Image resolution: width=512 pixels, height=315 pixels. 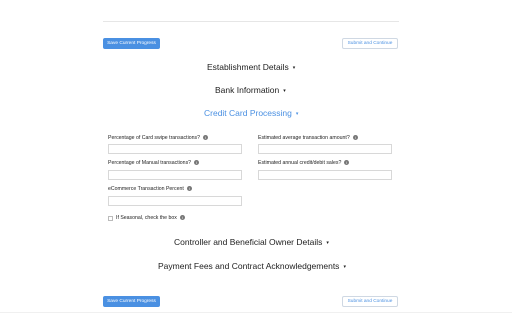 I want to click on avg-transaction-input, so click(x=325, y=149).